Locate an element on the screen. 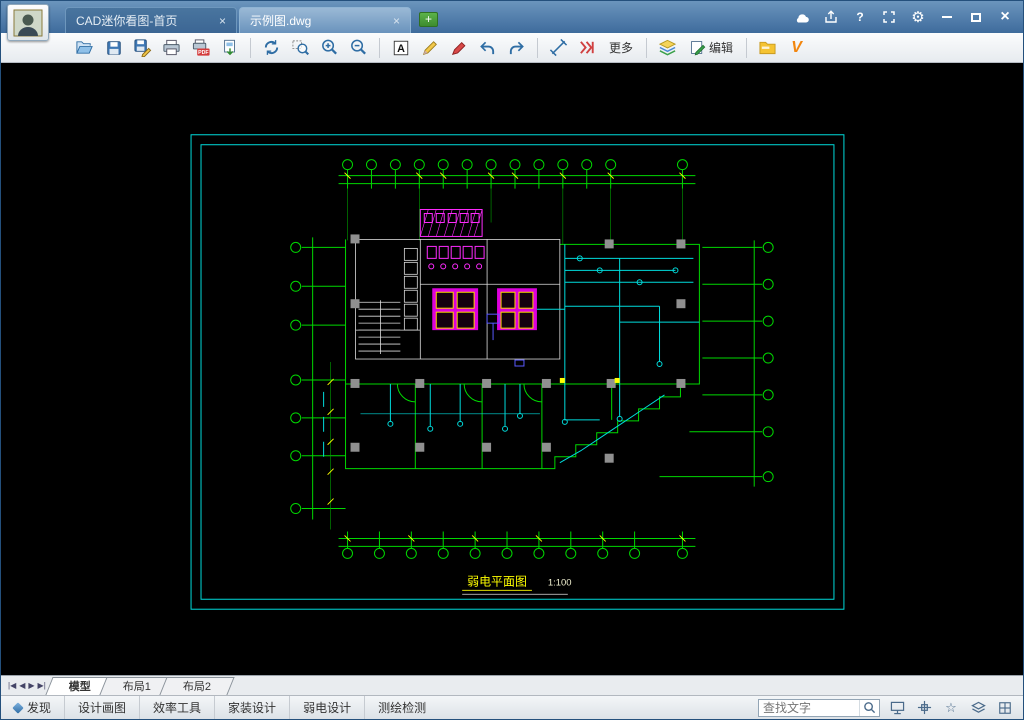  elevator-shaft-a is located at coordinates (455, 309).